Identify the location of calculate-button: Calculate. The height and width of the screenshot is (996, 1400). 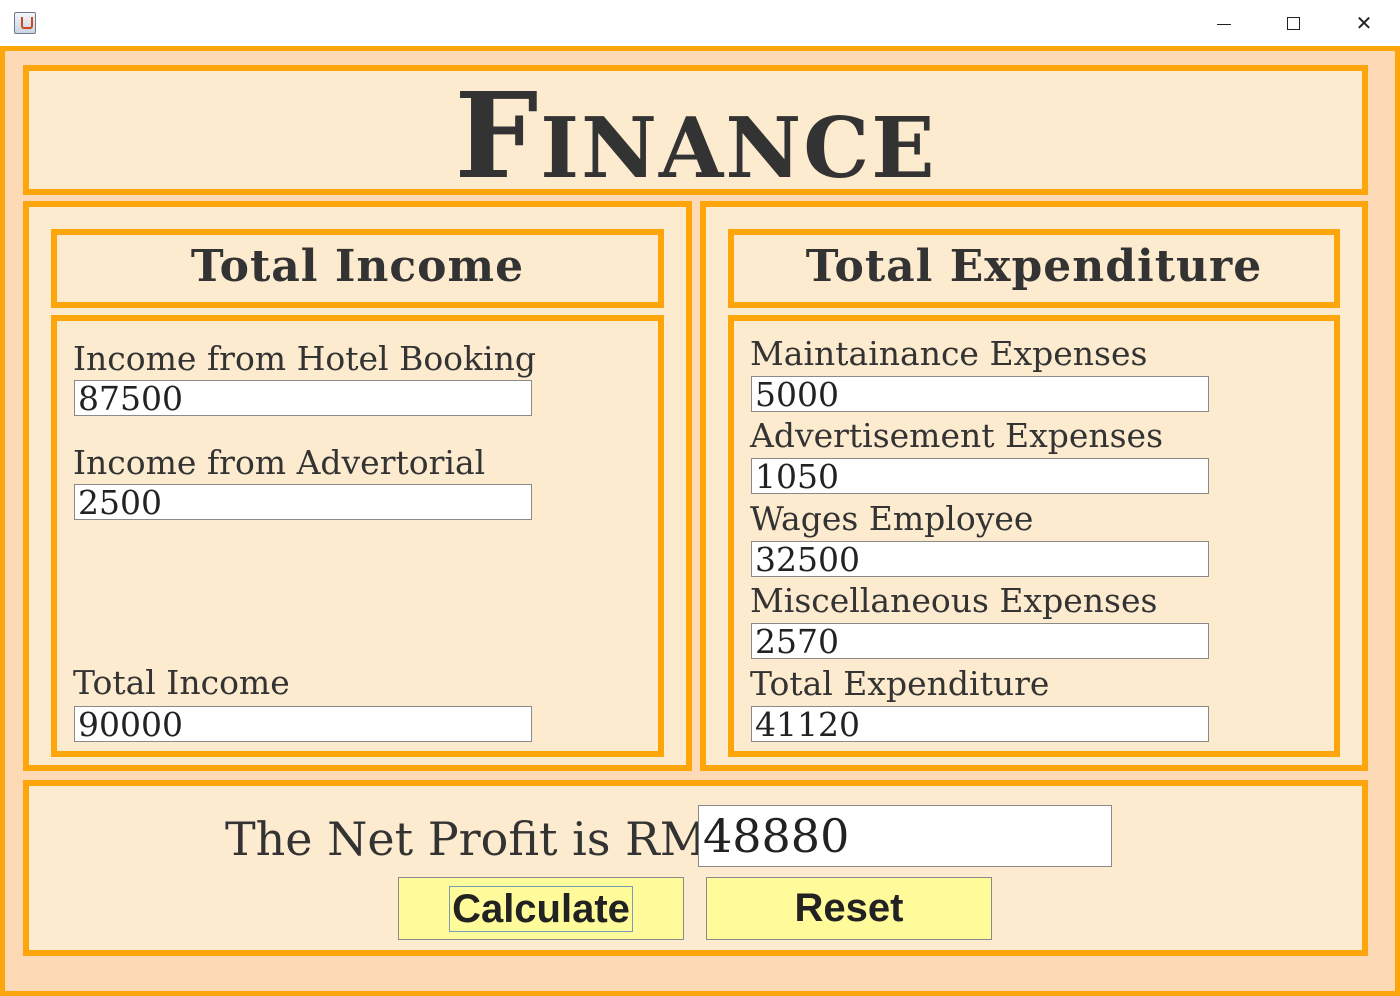
(541, 908).